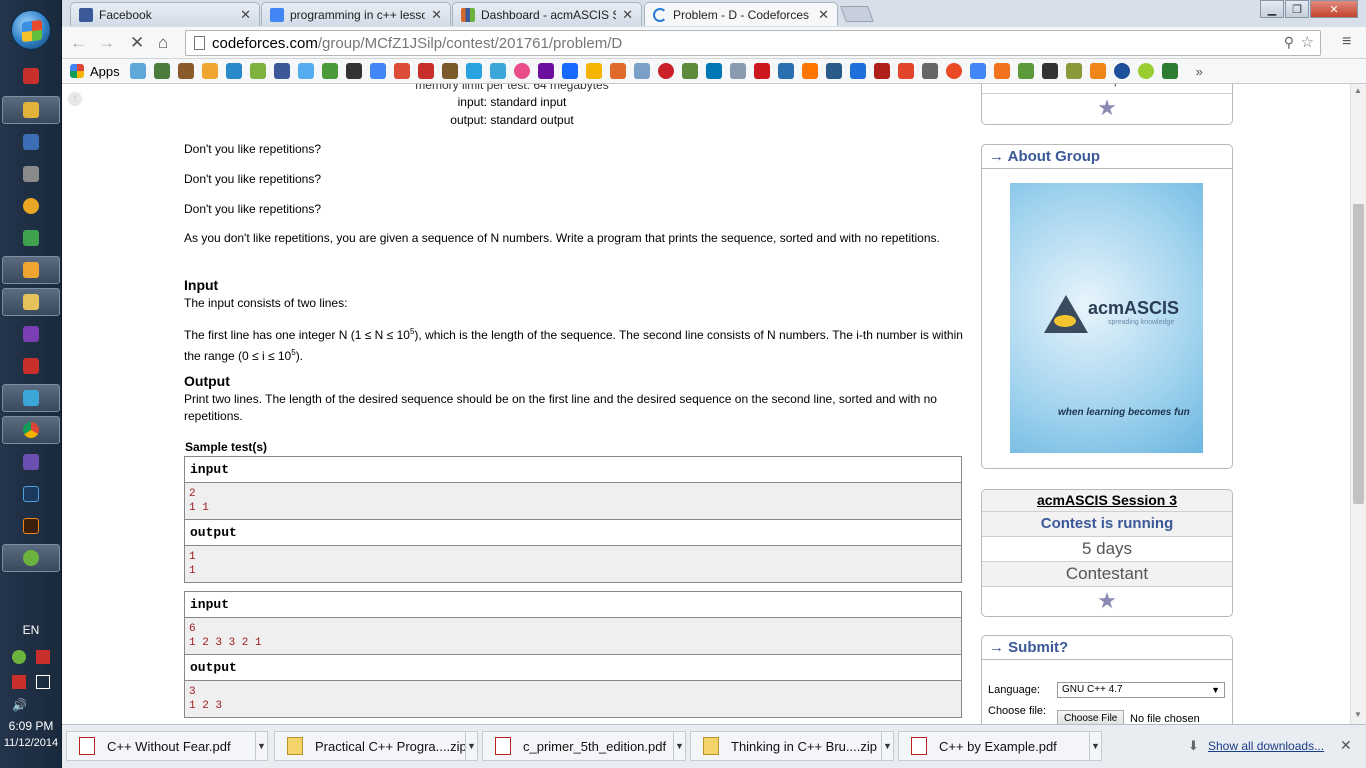 The height and width of the screenshot is (768, 1366). What do you see at coordinates (953, 71) in the screenshot?
I see `stumbleupon-icon` at bounding box center [953, 71].